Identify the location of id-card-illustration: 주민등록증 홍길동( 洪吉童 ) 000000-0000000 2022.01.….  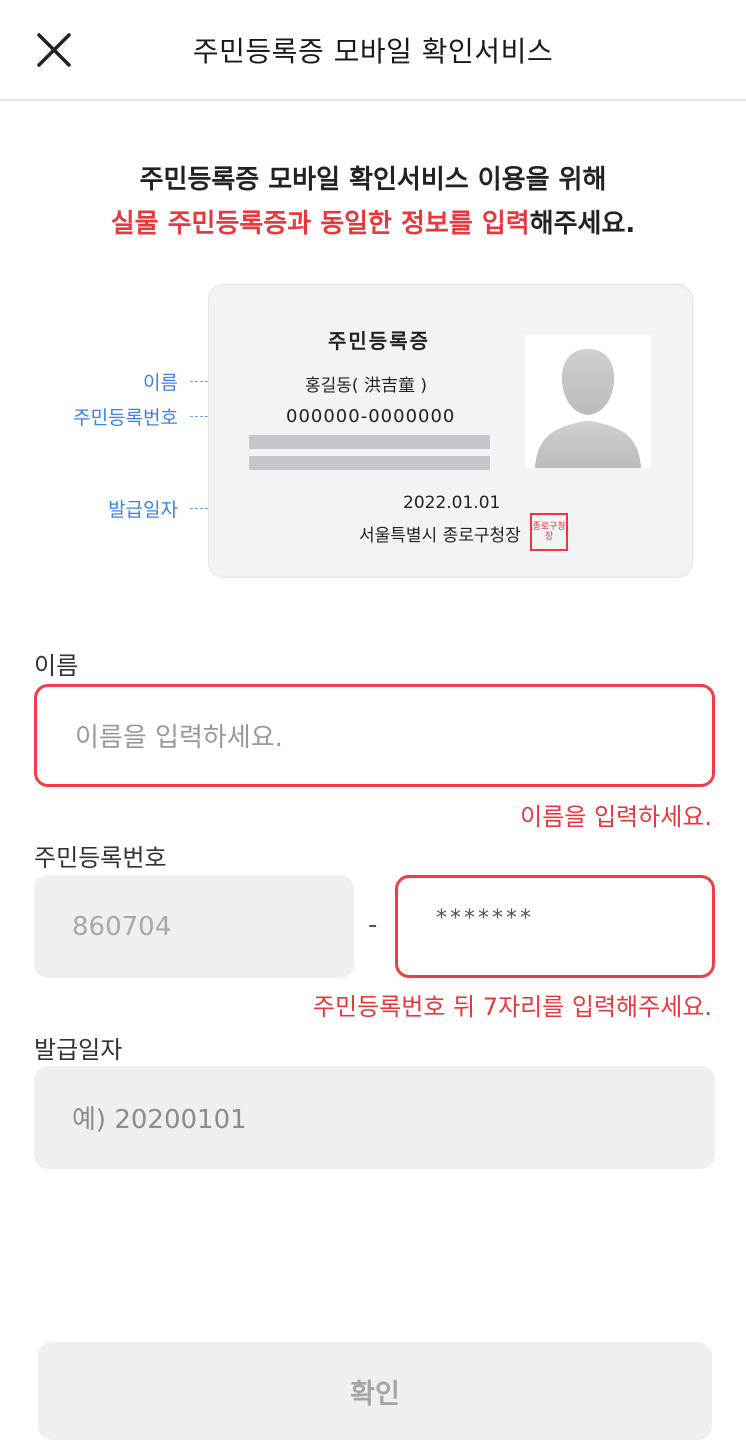
(450, 431).